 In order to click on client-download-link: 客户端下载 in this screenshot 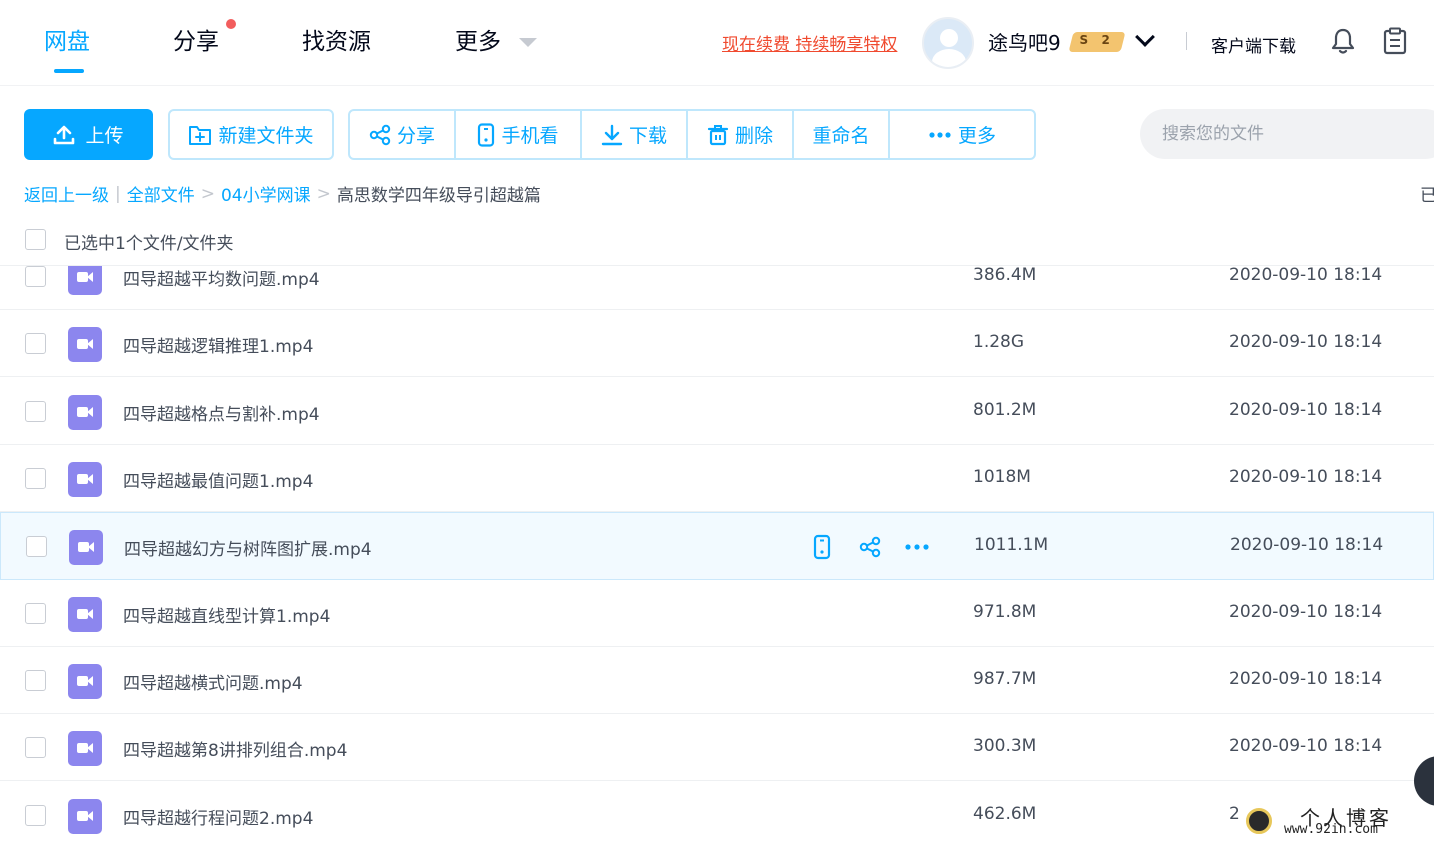, I will do `click(1253, 44)`.